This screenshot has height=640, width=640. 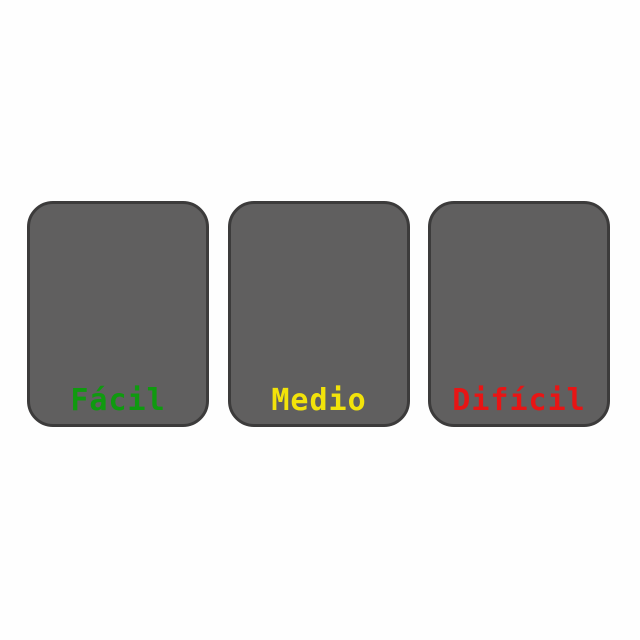 What do you see at coordinates (118, 314) in the screenshot?
I see `difficulty-easy-button: Fácil` at bounding box center [118, 314].